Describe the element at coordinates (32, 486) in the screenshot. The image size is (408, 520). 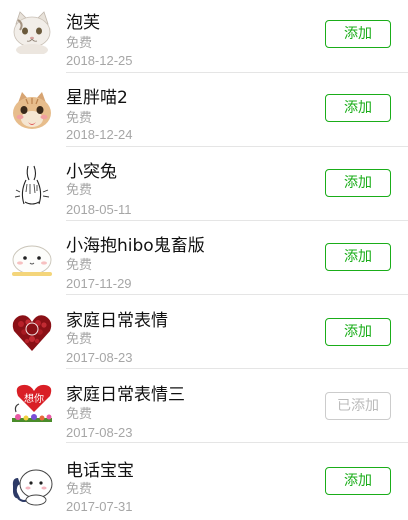
I see `phone-baby-icon` at that location.